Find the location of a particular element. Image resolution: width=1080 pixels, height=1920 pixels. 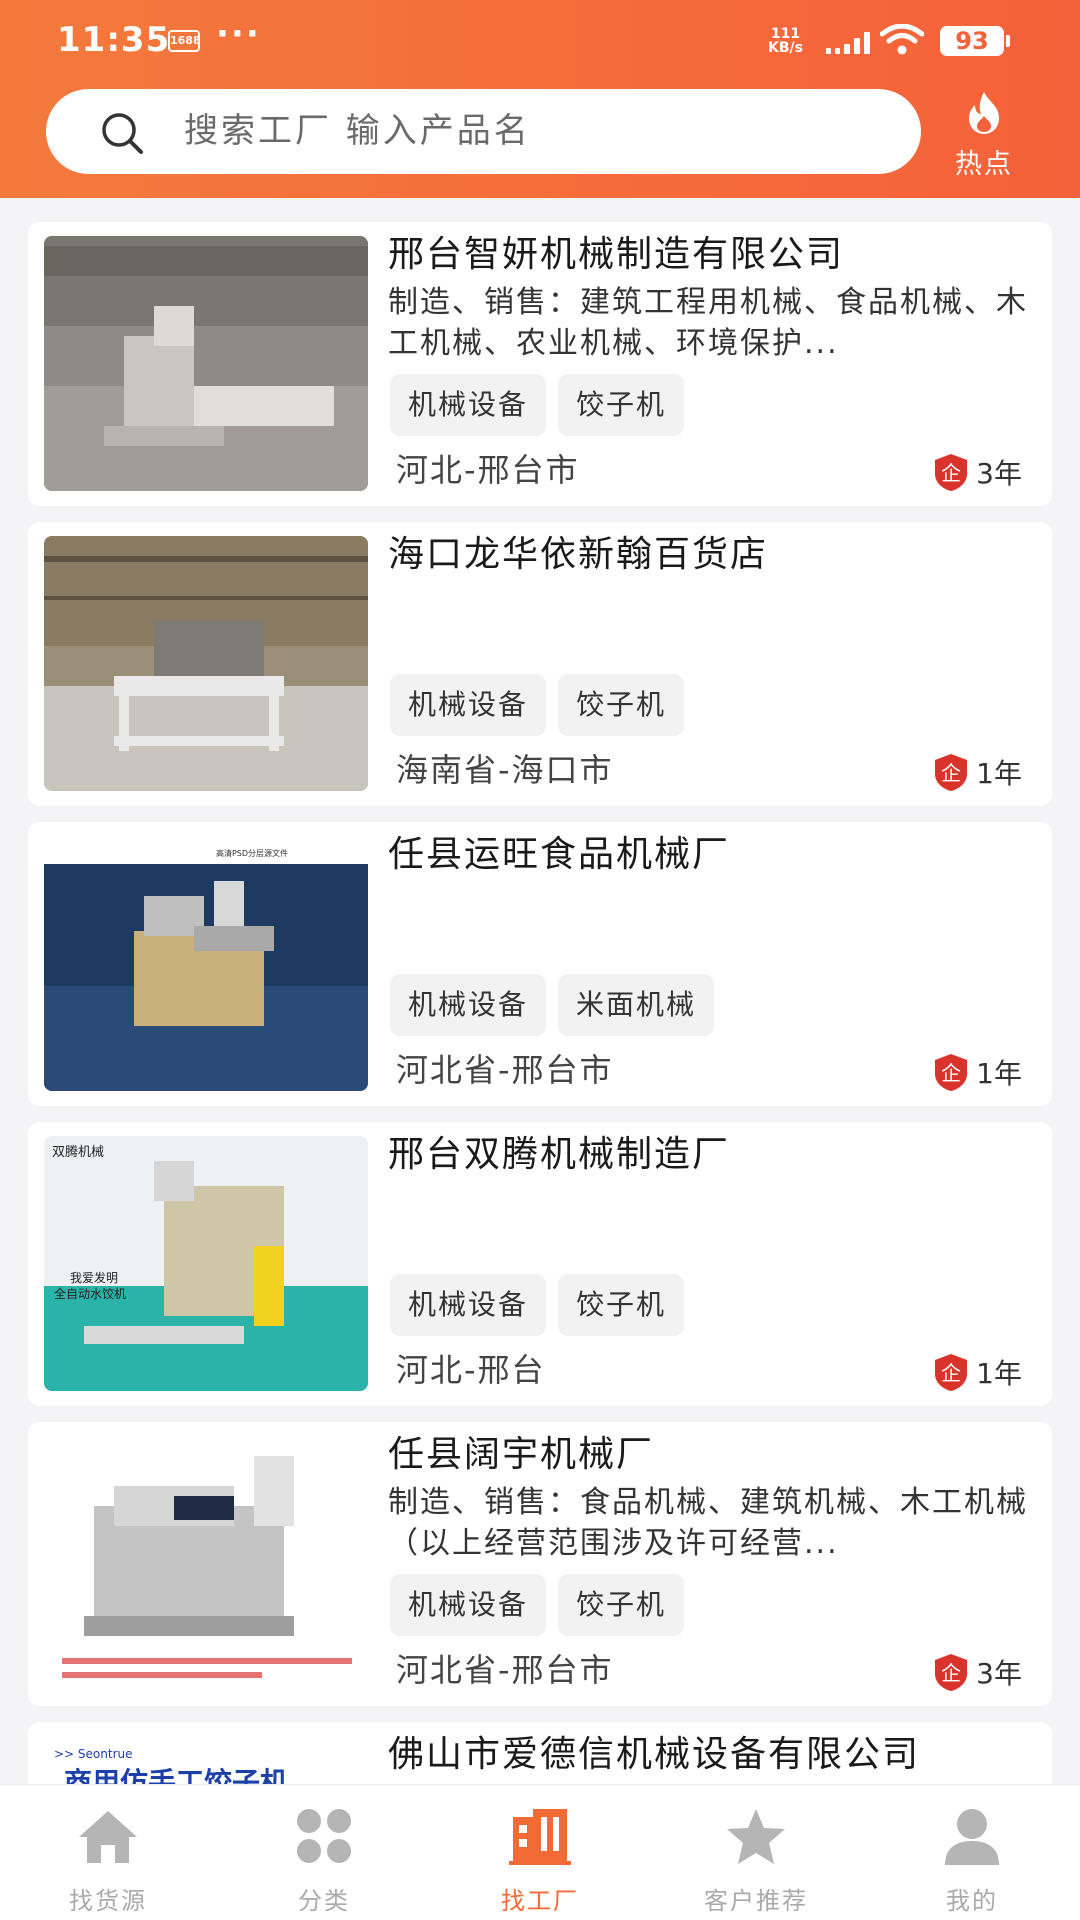

status-time: 11:35 is located at coordinates (114, 40).